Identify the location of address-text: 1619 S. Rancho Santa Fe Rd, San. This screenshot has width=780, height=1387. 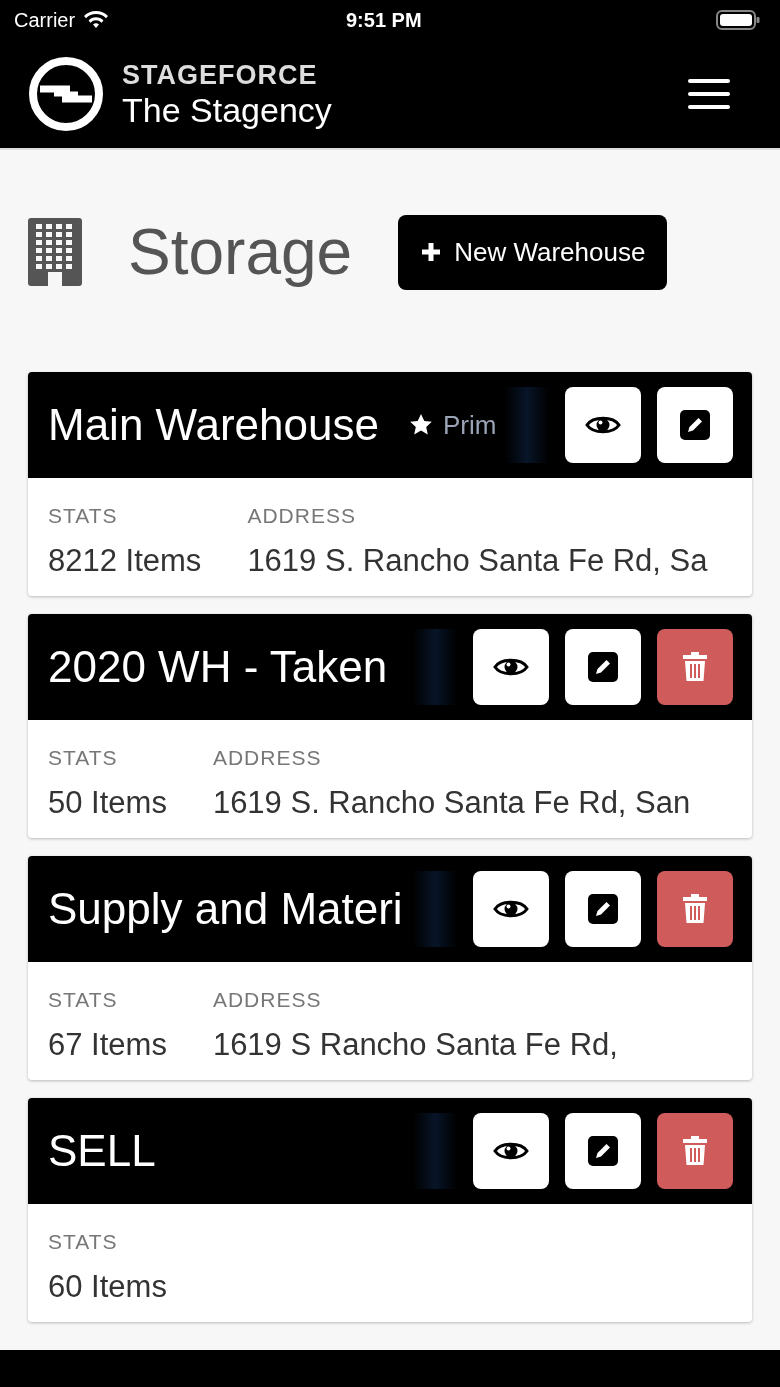
(451, 802).